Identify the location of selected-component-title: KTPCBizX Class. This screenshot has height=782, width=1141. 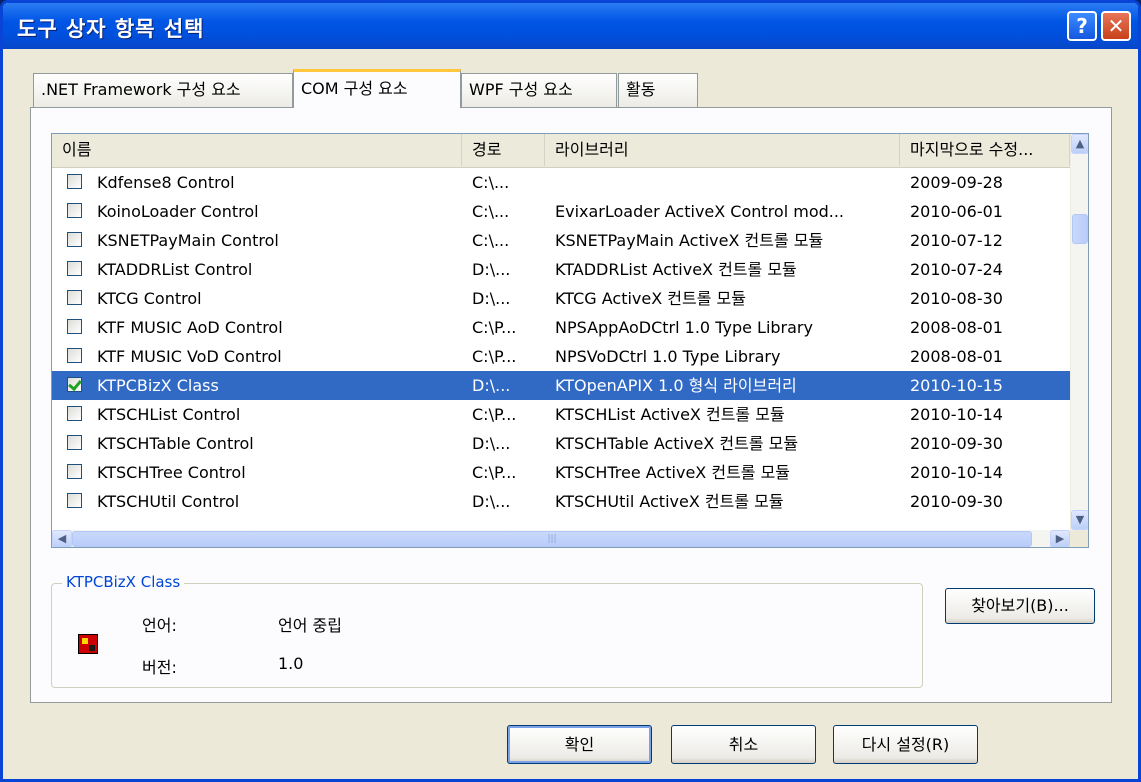
(123, 582).